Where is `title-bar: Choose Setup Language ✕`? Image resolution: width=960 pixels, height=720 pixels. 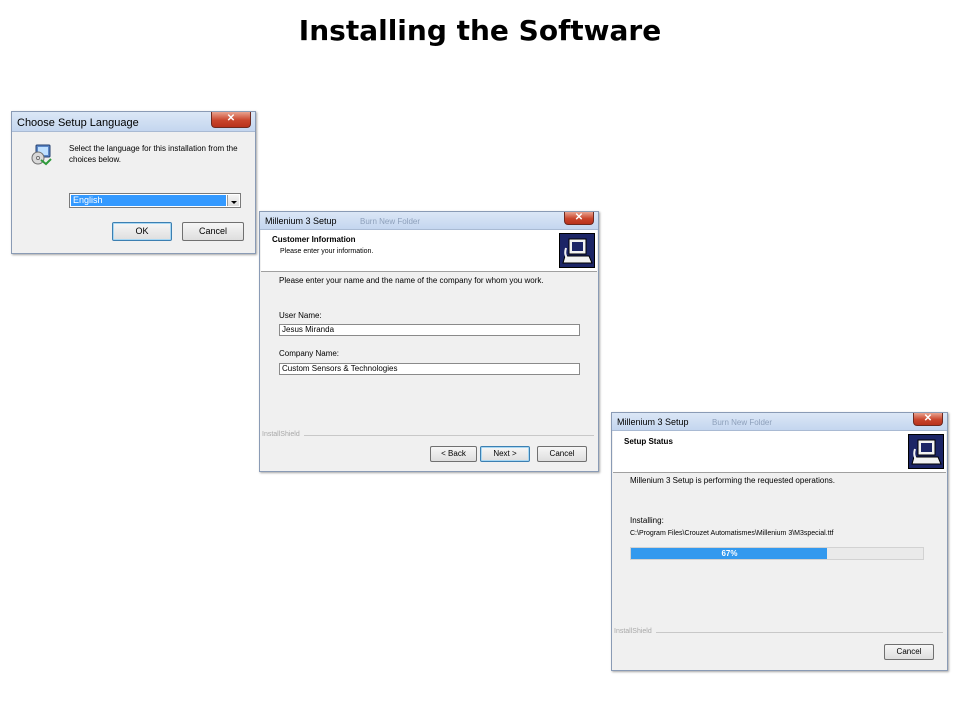 title-bar: Choose Setup Language ✕ is located at coordinates (133, 122).